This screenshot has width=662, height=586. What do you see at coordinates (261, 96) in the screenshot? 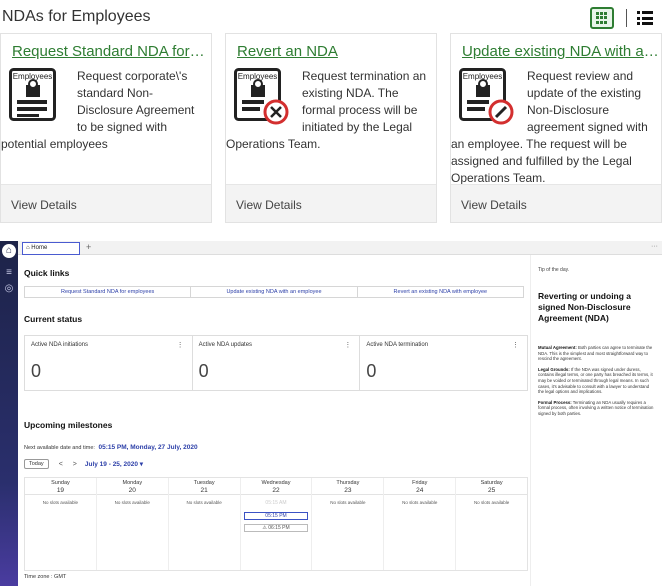
I see `employees-cancel-icon: Employees` at bounding box center [261, 96].